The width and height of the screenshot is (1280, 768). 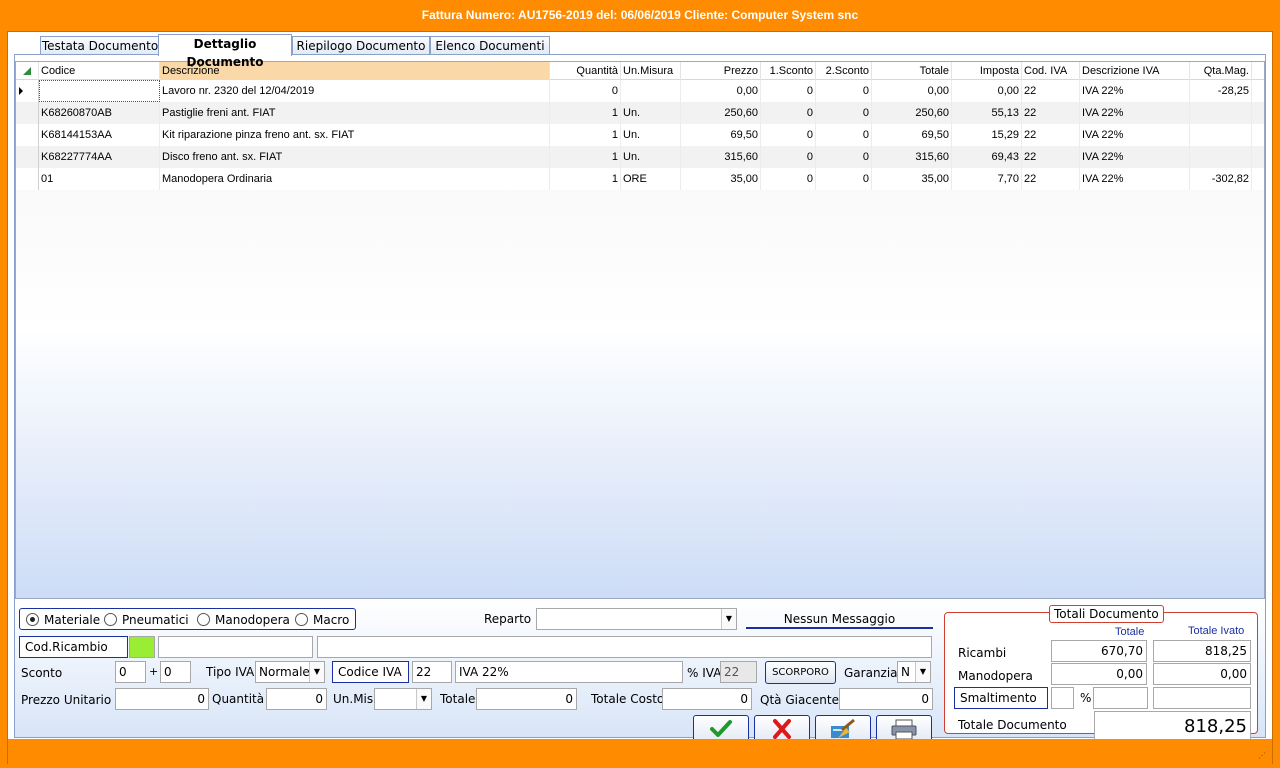 What do you see at coordinates (1263, 756) in the screenshot?
I see `resize-grip-icon: ⋰` at bounding box center [1263, 756].